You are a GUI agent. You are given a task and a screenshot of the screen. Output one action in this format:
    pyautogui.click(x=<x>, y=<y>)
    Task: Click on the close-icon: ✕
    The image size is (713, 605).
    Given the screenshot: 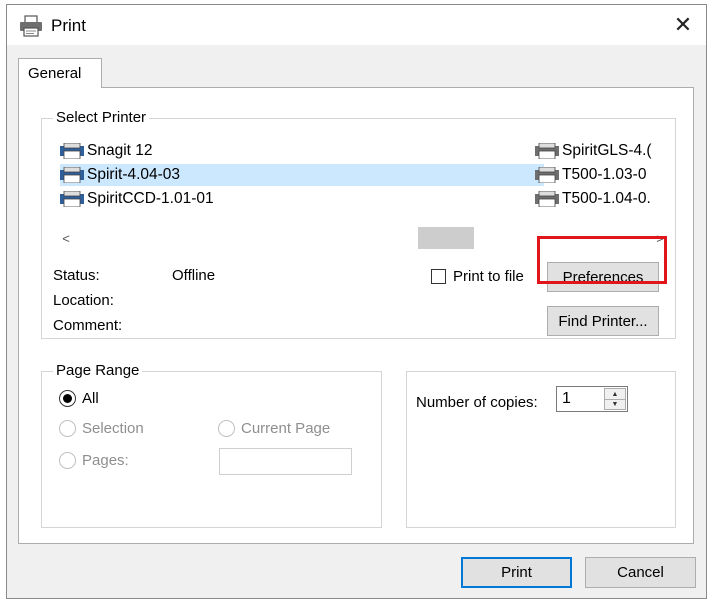 What is the action you would take?
    pyautogui.click(x=683, y=25)
    